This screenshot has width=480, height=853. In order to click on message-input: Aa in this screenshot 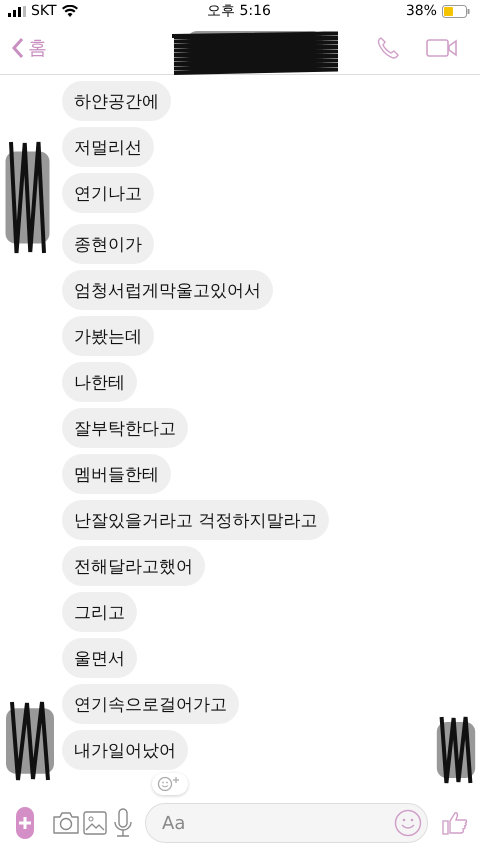, I will do `click(286, 823)`.